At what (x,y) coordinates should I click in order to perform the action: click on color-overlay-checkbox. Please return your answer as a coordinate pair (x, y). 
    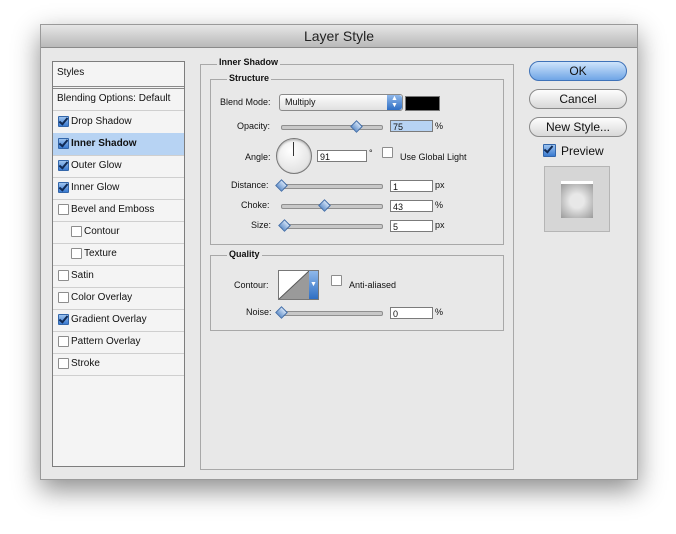
    Looking at the image, I should click on (63, 297).